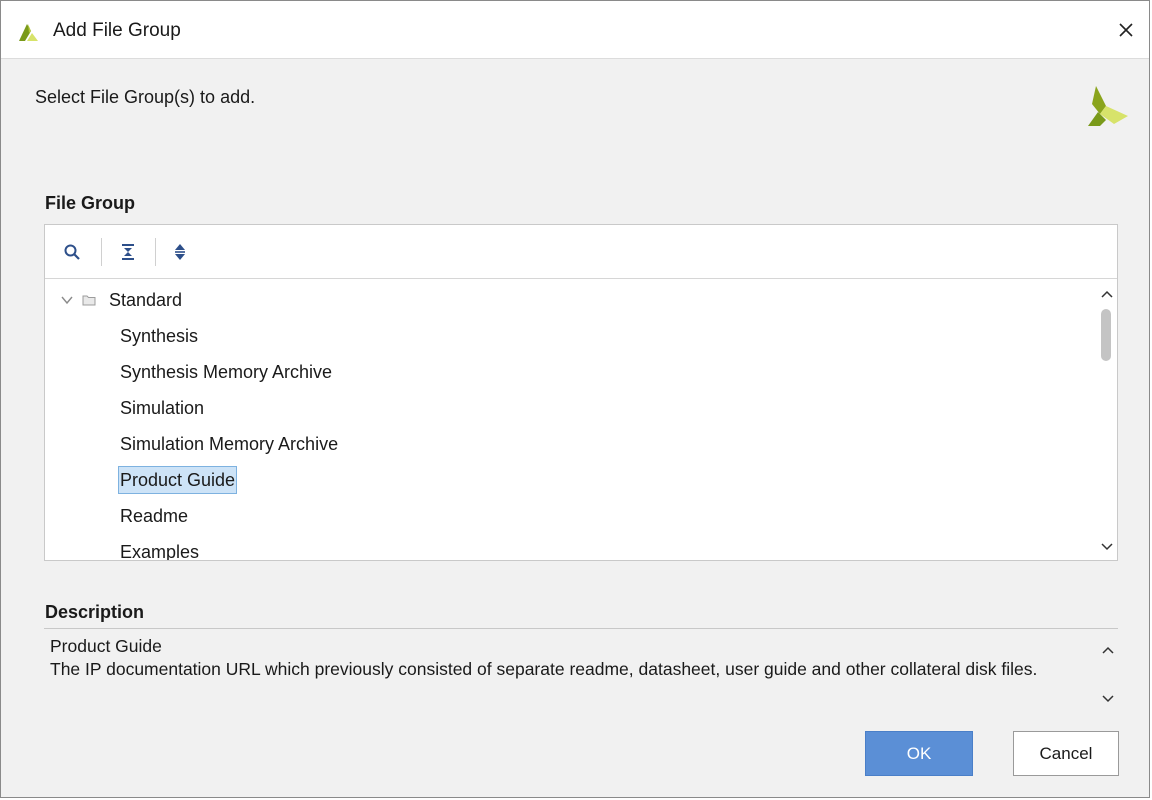 Image resolution: width=1152 pixels, height=800 pixels. Describe the element at coordinates (145, 97) in the screenshot. I see `instruction-text: Select File Group(s) to add.` at that location.